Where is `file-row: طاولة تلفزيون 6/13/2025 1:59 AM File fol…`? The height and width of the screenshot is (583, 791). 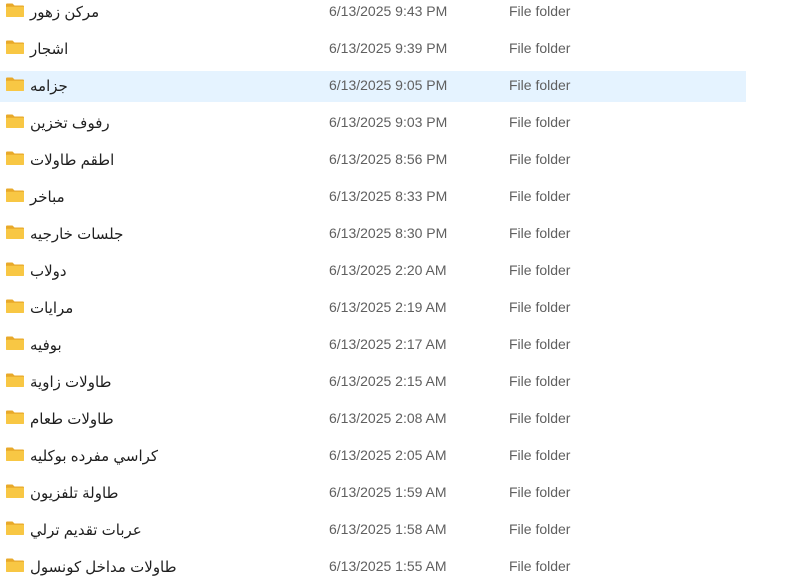
file-row: طاولة تلفزيون 6/13/2025 1:59 AM File fol… is located at coordinates (373, 493).